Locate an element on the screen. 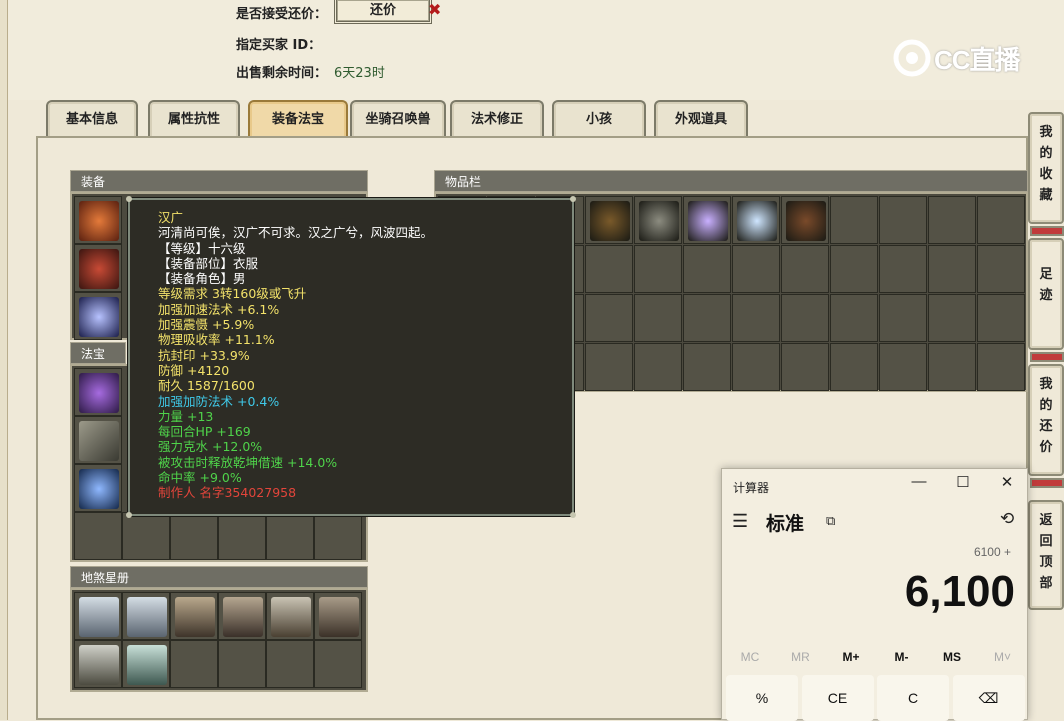 This screenshot has width=1064, height=721. sidebar-back-to-top-button: 返回顶部 is located at coordinates (1046, 555).